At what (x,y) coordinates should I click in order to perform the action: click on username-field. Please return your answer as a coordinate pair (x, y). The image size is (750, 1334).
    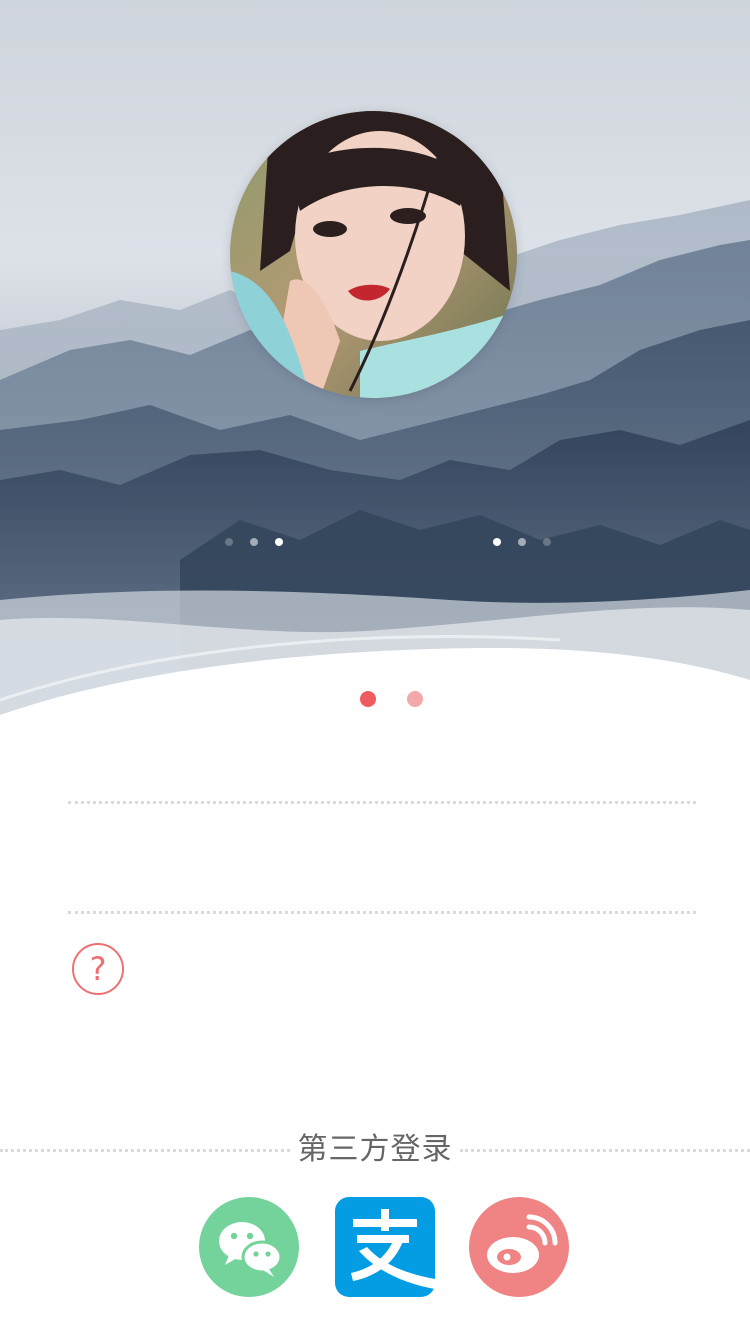
    Looking at the image, I should click on (382, 770).